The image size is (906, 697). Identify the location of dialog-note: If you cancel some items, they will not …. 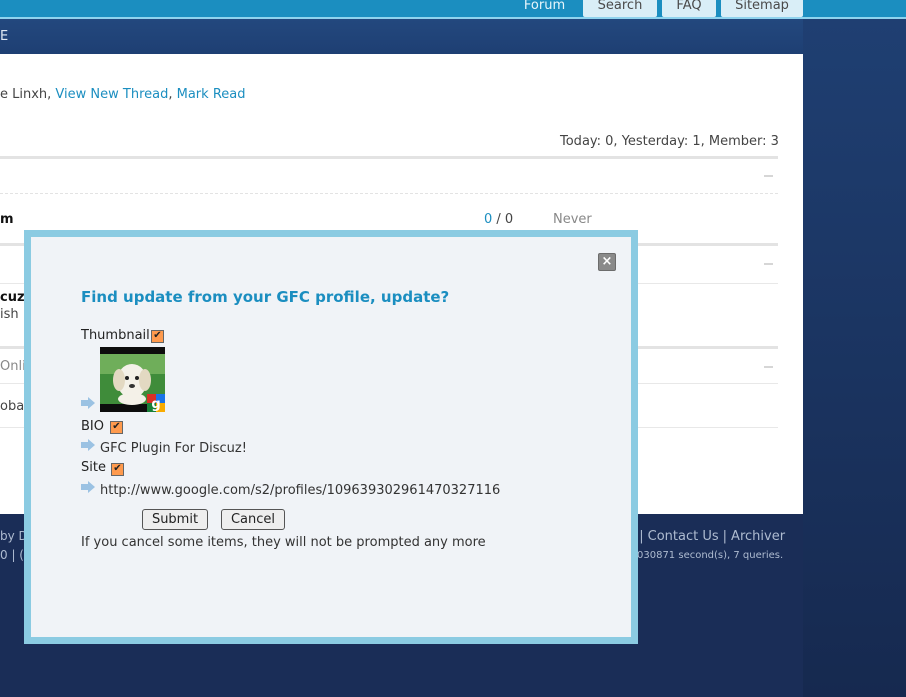
(283, 542).